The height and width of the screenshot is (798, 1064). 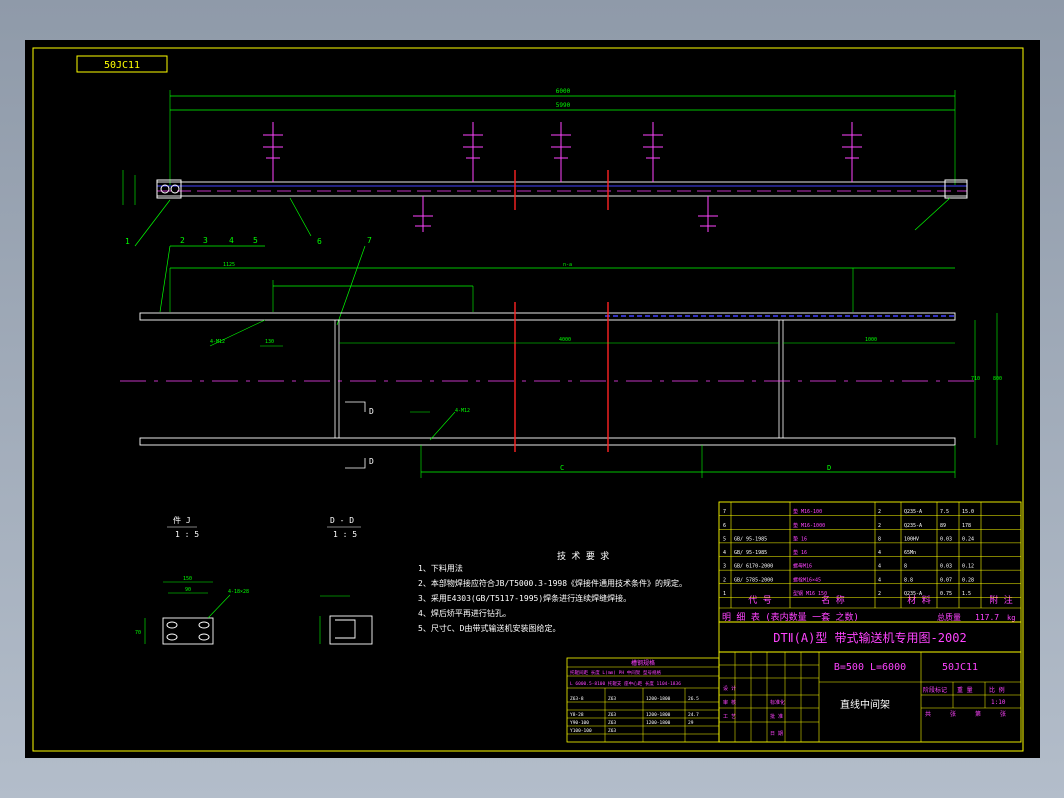 What do you see at coordinates (729, 688) in the screenshot?
I see `sign-design: 设 计` at bounding box center [729, 688].